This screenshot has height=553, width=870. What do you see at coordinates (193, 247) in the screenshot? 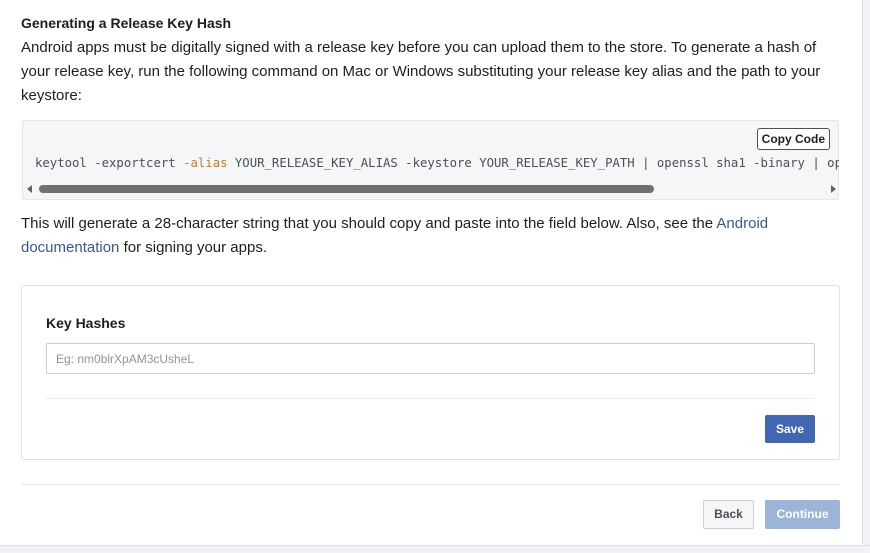
I see `description-text-after: for signing your apps.` at bounding box center [193, 247].